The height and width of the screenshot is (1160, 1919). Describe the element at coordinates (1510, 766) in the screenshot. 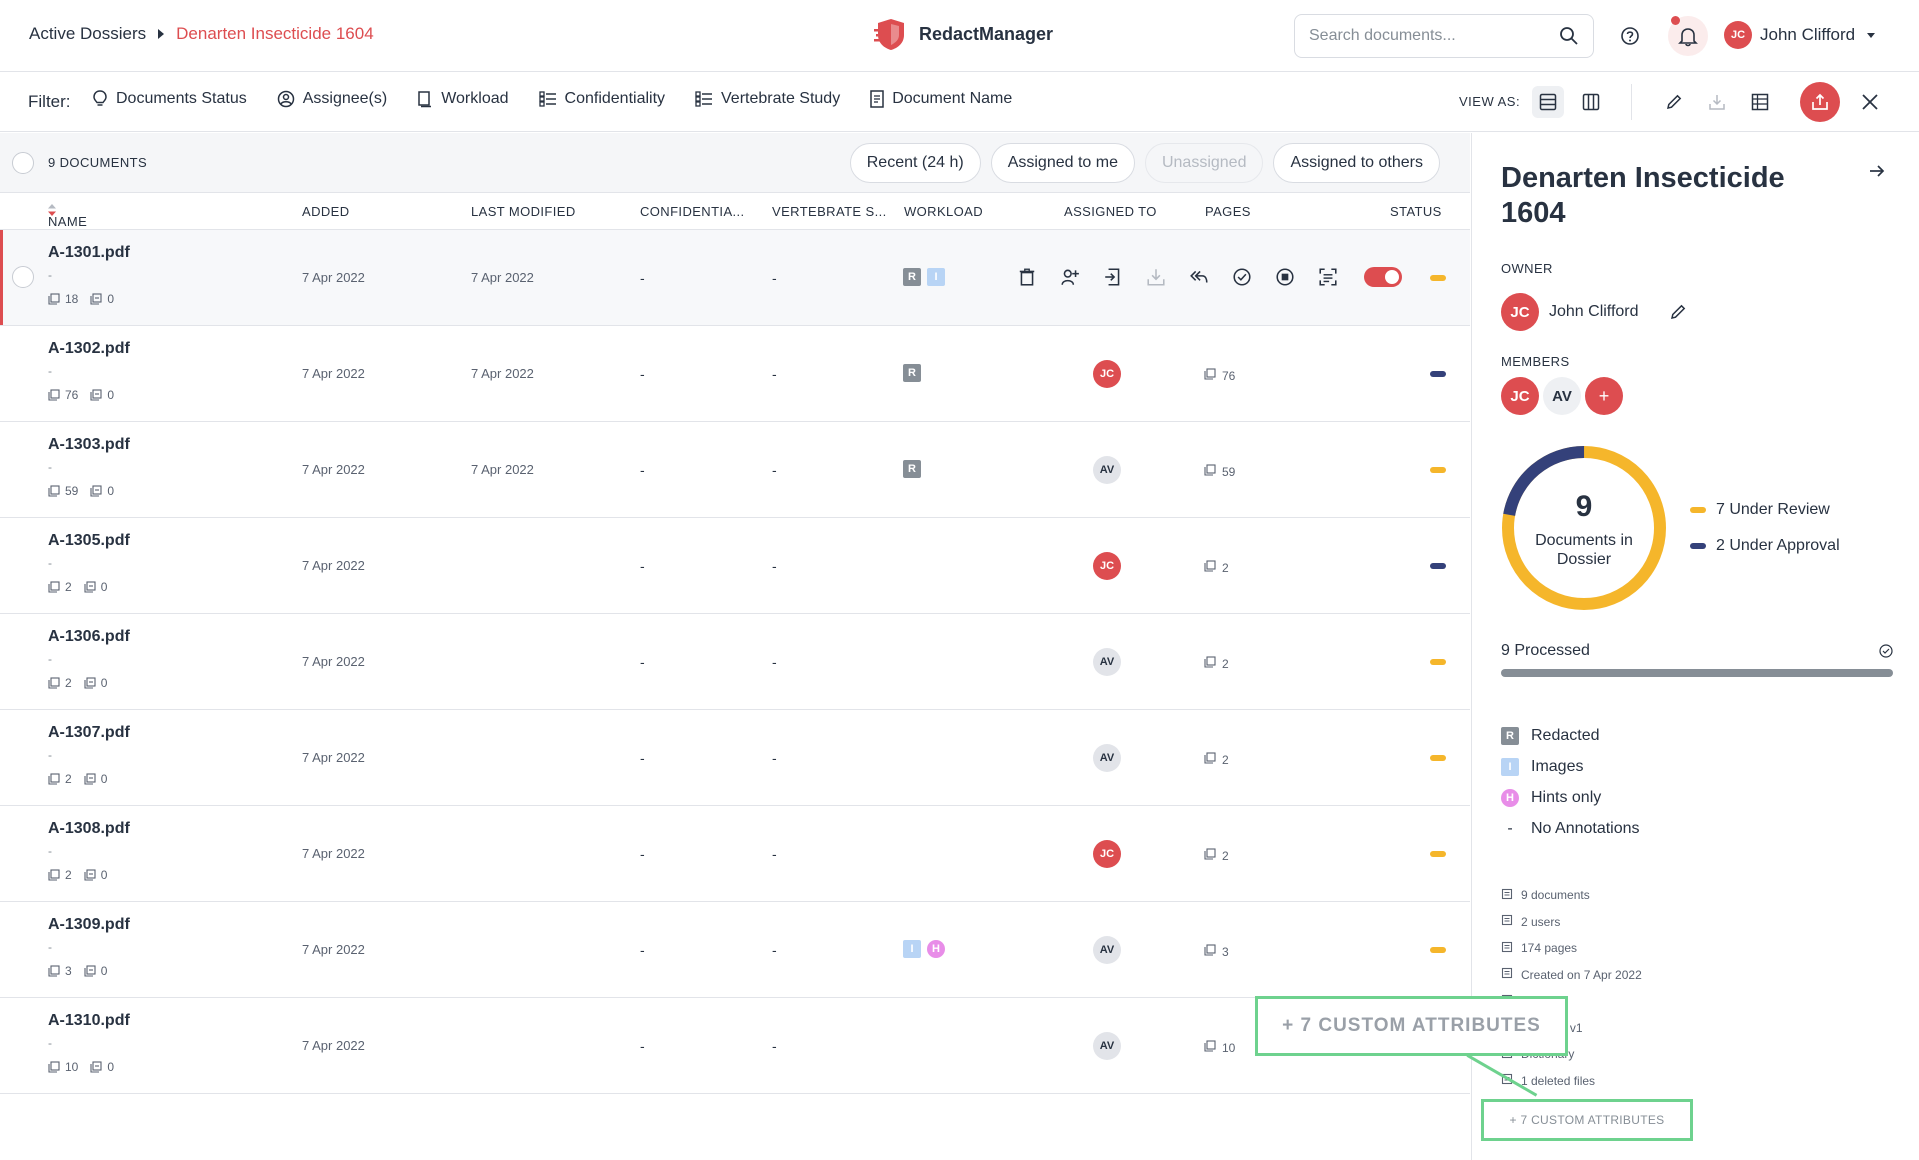

I see `images-badge: I` at that location.